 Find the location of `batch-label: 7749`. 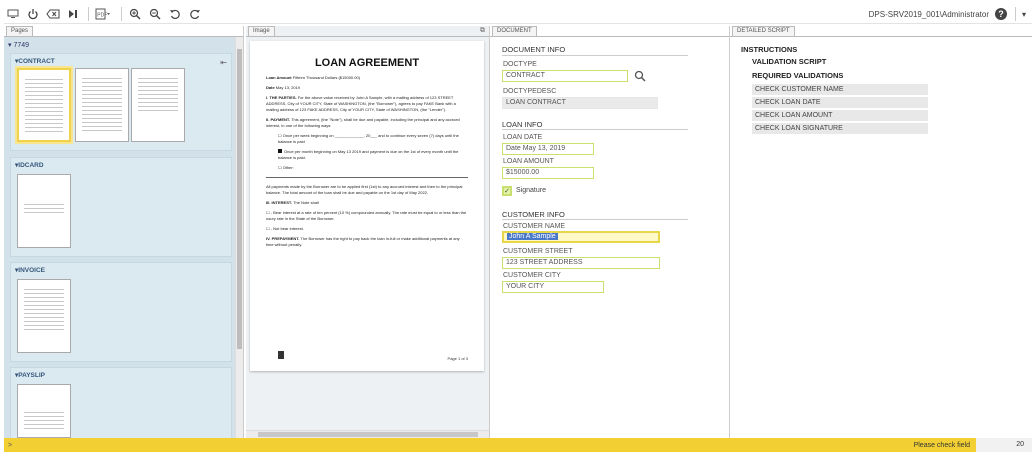

batch-label: 7749 is located at coordinates (21, 45).